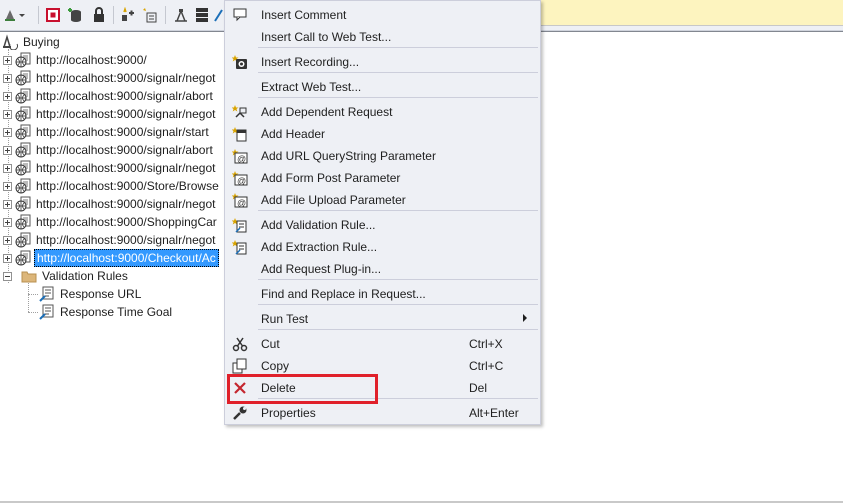  I want to click on tree-node-response-time-goal: Response Time Goal, so click(106, 312).